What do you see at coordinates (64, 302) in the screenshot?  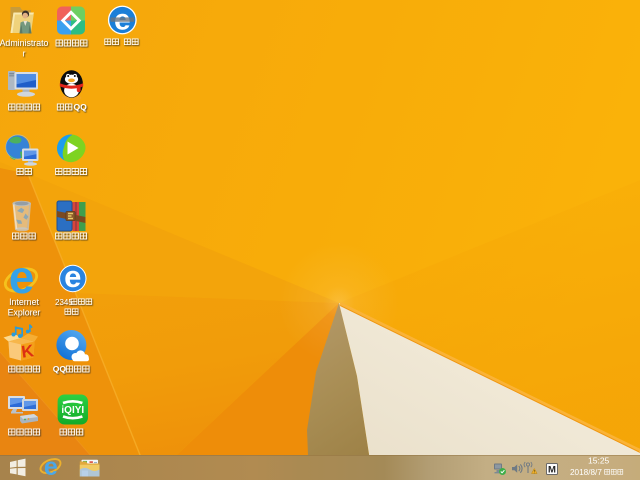 I see `svg-text: 2345` at bounding box center [64, 302].